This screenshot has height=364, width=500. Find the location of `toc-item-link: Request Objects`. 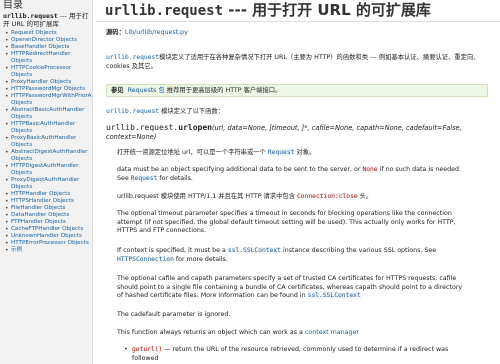

toc-item-link: Request Objects is located at coordinates (34, 33).